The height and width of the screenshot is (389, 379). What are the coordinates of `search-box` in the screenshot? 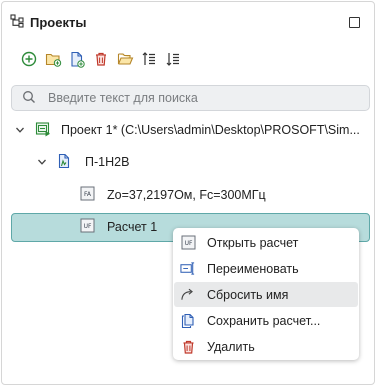 It's located at (190, 98).